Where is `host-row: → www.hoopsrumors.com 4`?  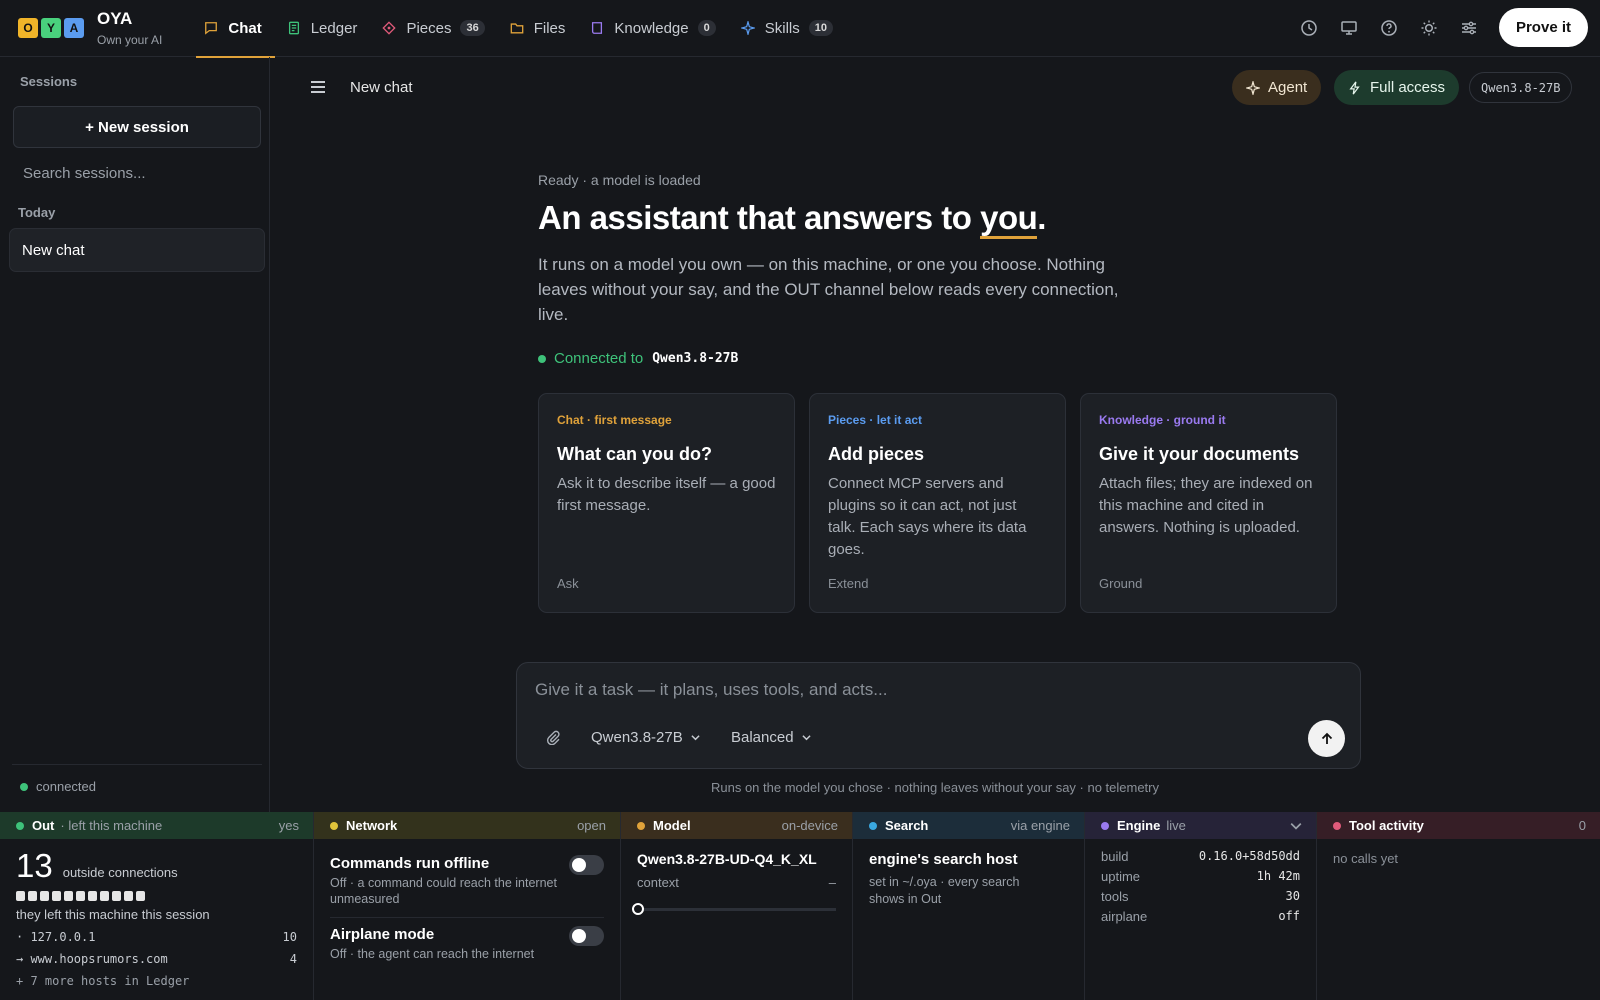
host-row: → www.hoopsrumors.com 4 is located at coordinates (156, 959).